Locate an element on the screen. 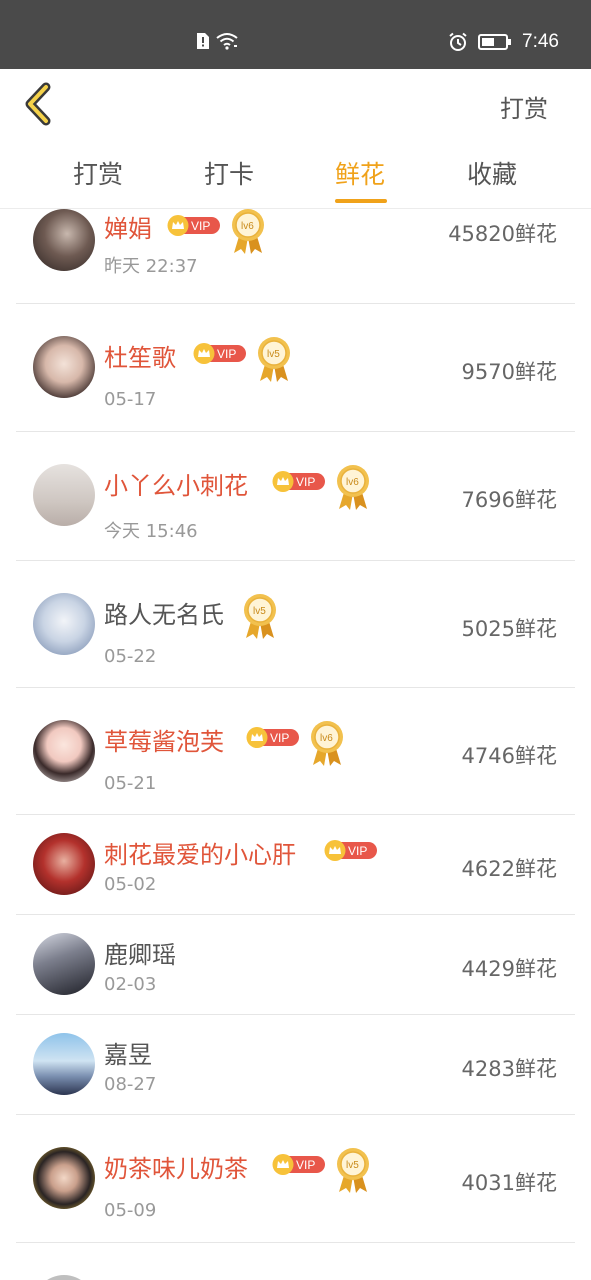 The height and width of the screenshot is (1280, 591). list-item: 嘉昱 08-27 4283鲜花 is located at coordinates (295, 1065).